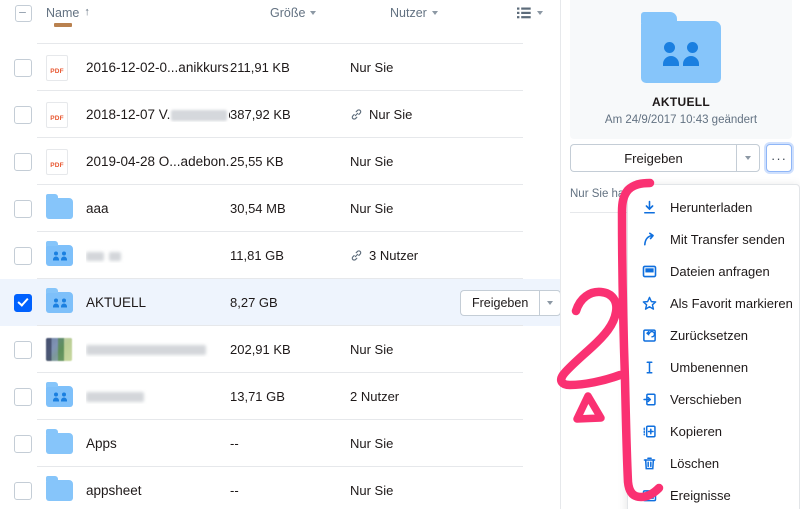 The image size is (800, 509). I want to click on menu-item-label: Verschieben, so click(706, 399).